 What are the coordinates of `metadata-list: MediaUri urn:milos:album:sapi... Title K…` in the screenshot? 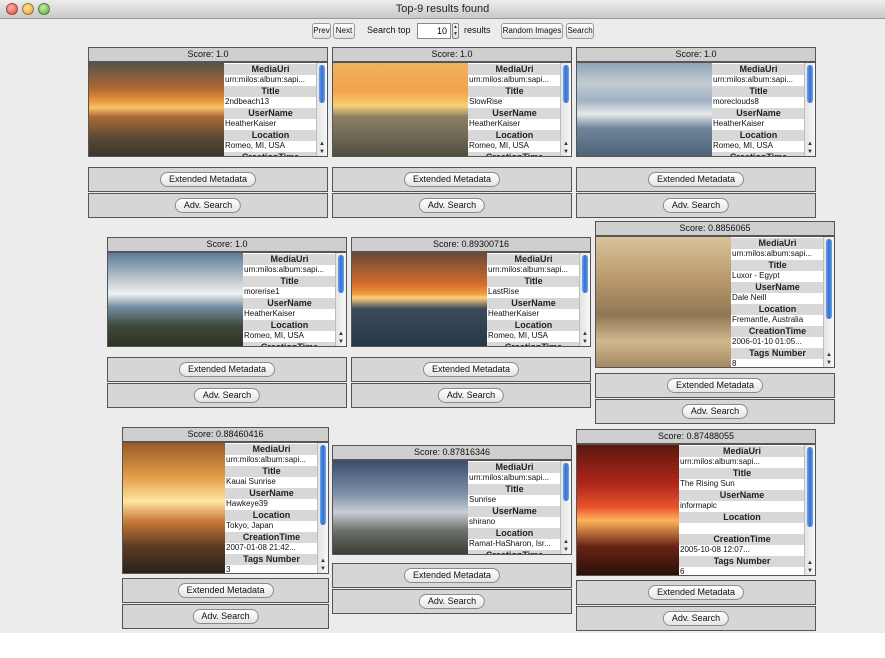 It's located at (271, 508).